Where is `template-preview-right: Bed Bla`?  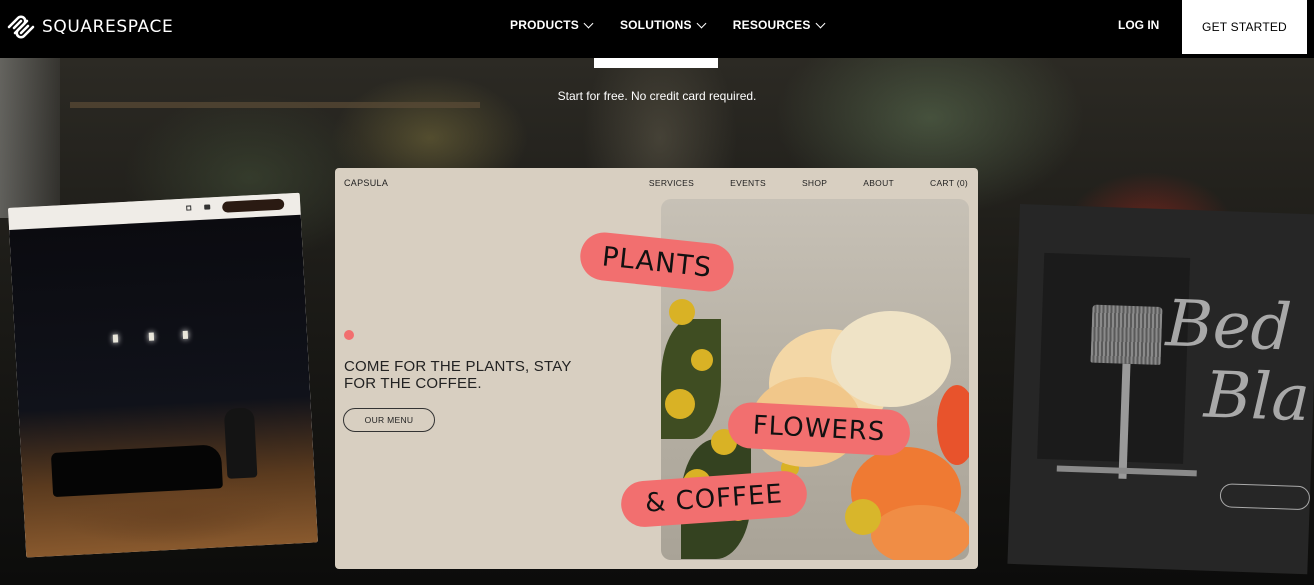
template-preview-right: Bed Bla is located at coordinates (1160, 389).